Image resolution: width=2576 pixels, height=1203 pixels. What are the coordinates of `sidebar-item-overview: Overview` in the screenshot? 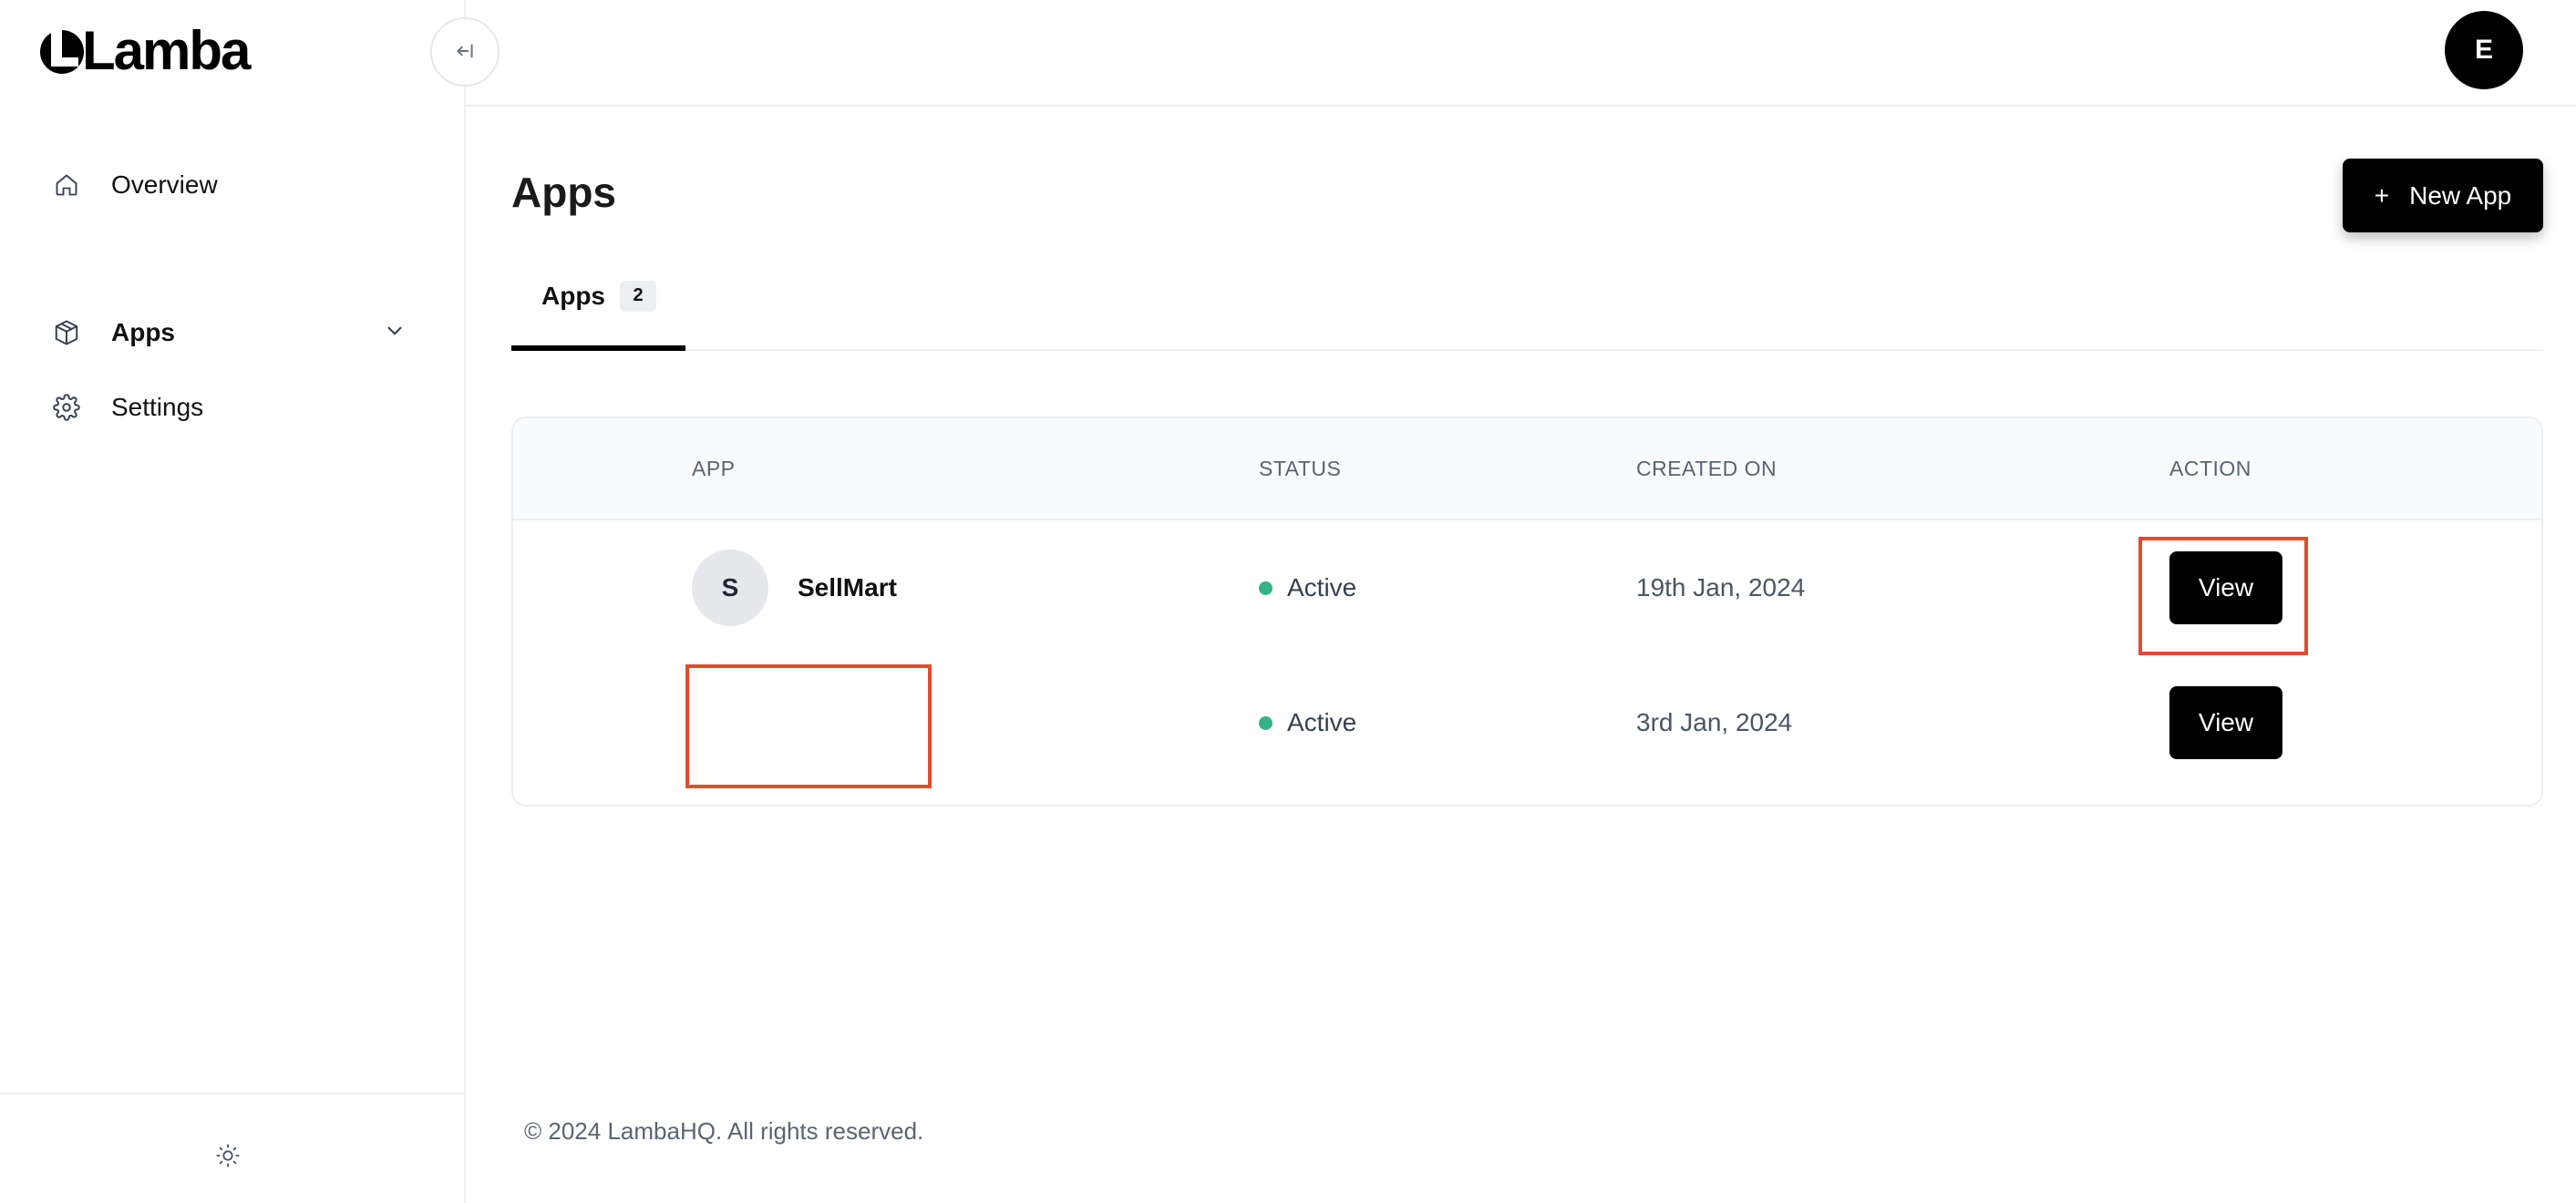 It's located at (134, 185).